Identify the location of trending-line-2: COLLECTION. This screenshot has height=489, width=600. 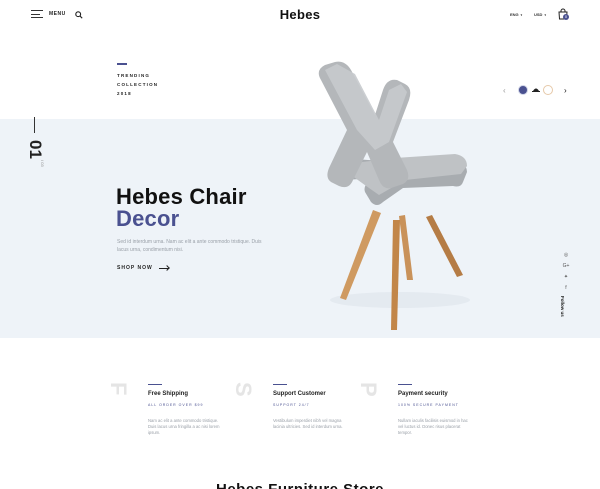
(138, 84).